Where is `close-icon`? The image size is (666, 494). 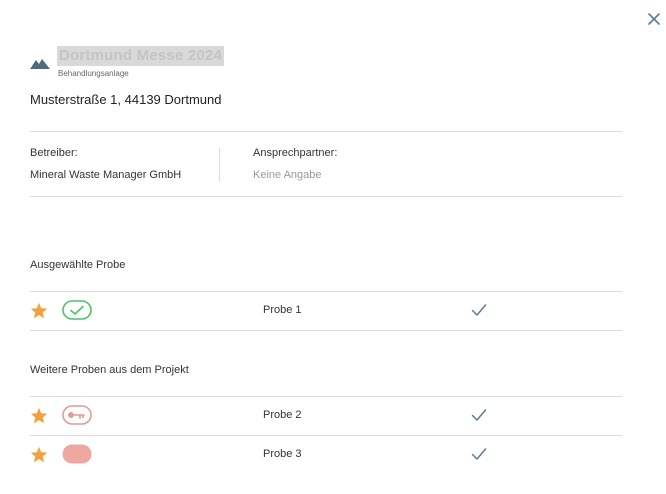
close-icon is located at coordinates (654, 19).